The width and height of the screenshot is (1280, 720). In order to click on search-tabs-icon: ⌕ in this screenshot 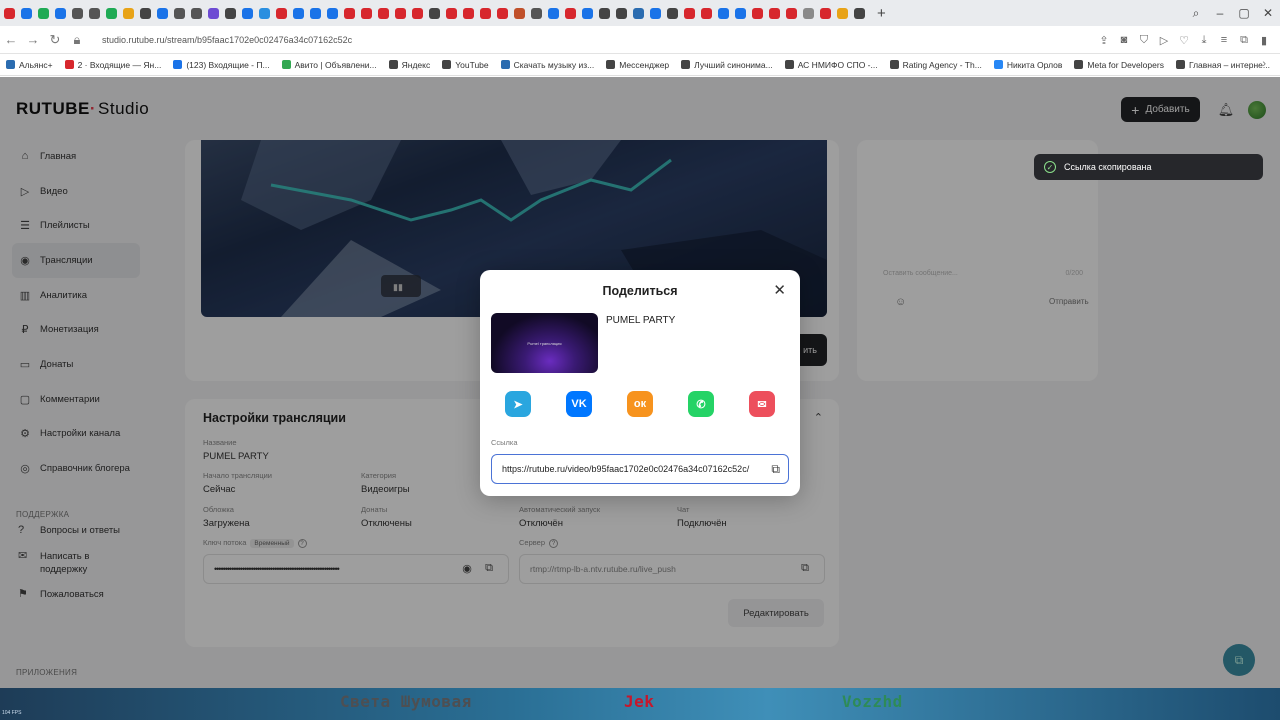, I will do `click(1196, 13)`.